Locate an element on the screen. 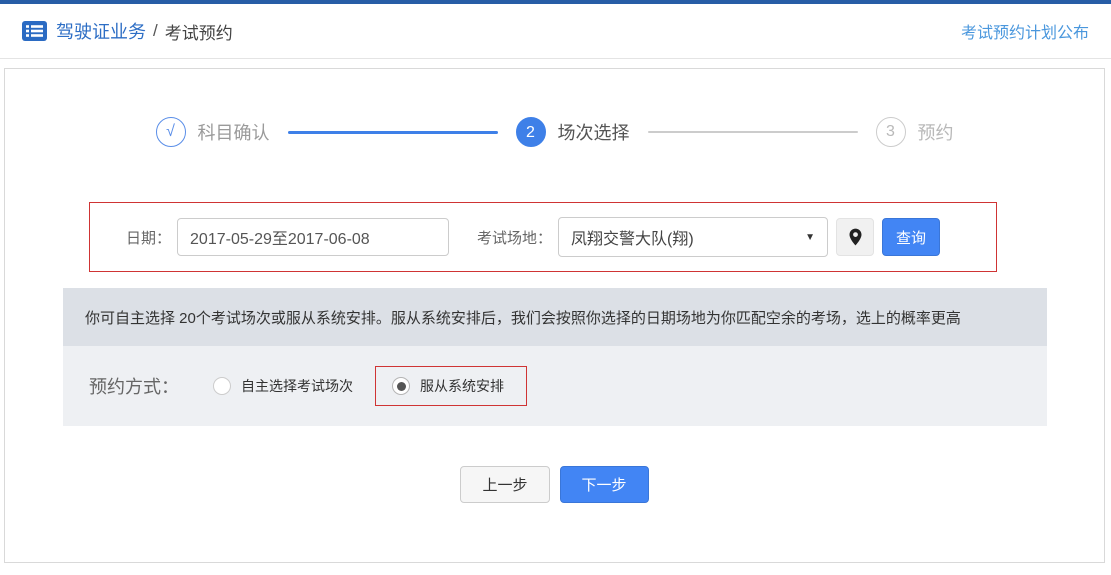 This screenshot has height=575, width=1111. step-2-circle: 2 is located at coordinates (530, 132).